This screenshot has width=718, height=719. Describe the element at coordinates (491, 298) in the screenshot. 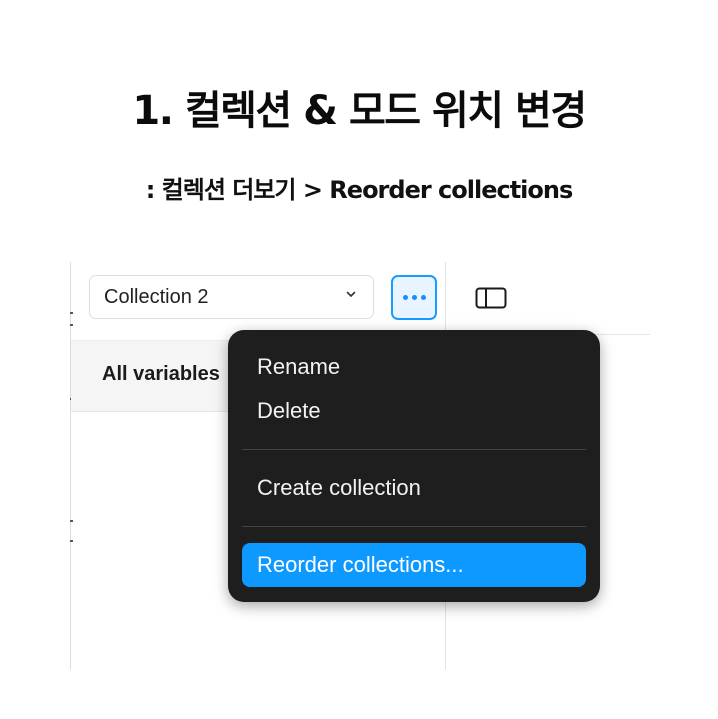

I see `sidebar-panel-icon` at that location.